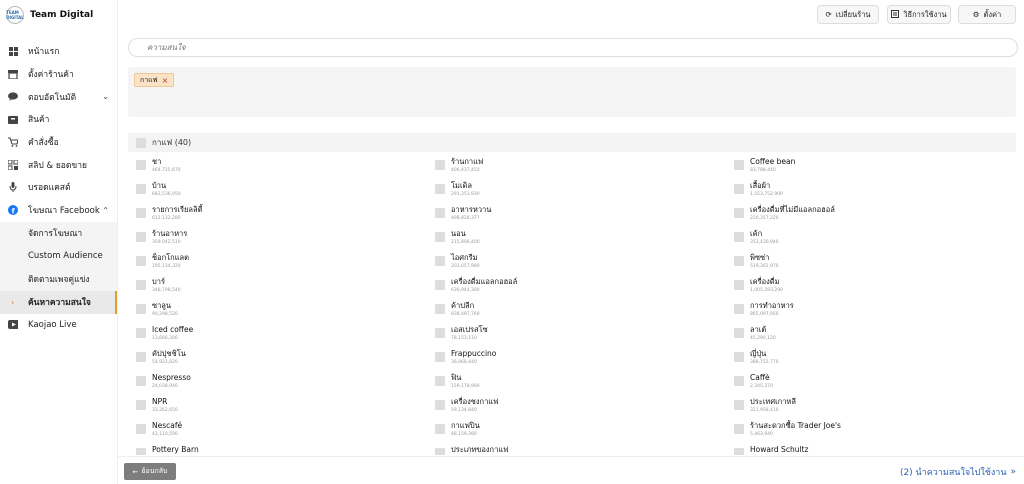 This screenshot has width=1024, height=484. I want to click on interest-item: Pottery Barn, so click(273, 450).